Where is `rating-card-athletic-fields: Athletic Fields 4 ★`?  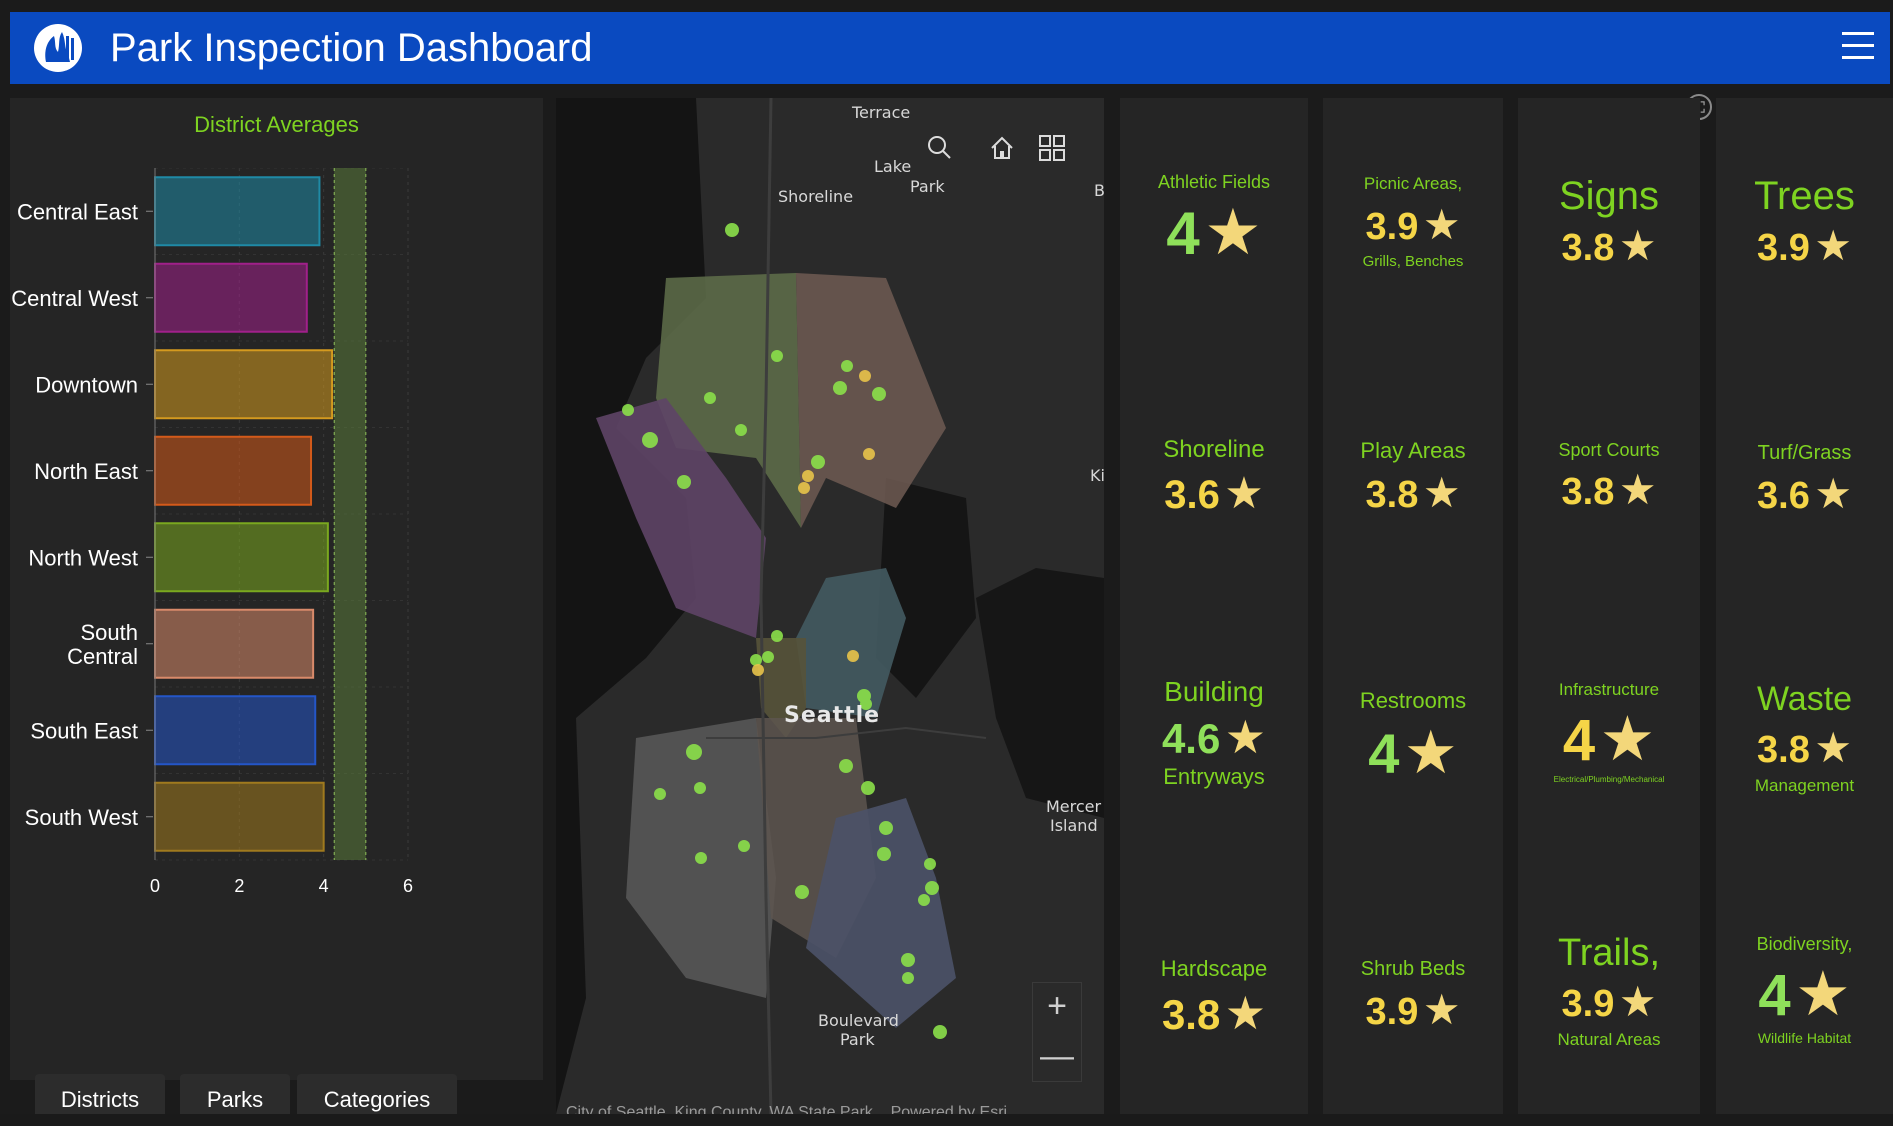 rating-card-athletic-fields: Athletic Fields 4 ★ is located at coordinates (1214, 221).